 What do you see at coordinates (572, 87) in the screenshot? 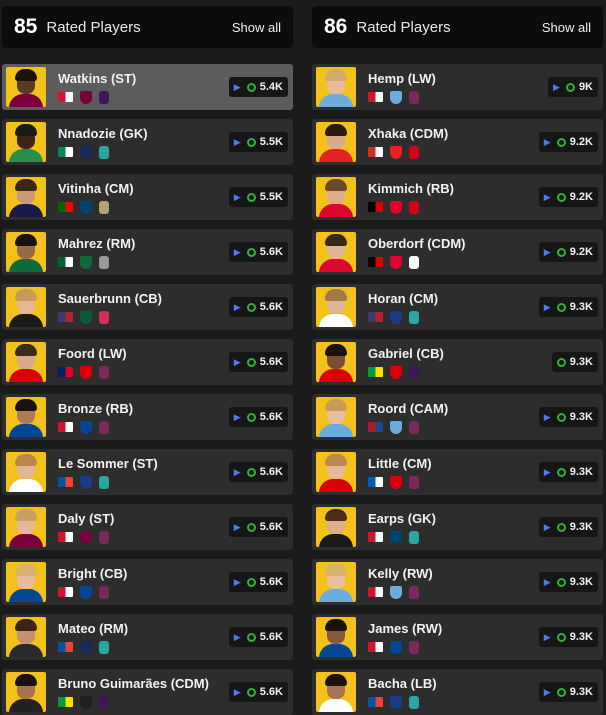
I see `price-tag: ▶ 9K` at bounding box center [572, 87].